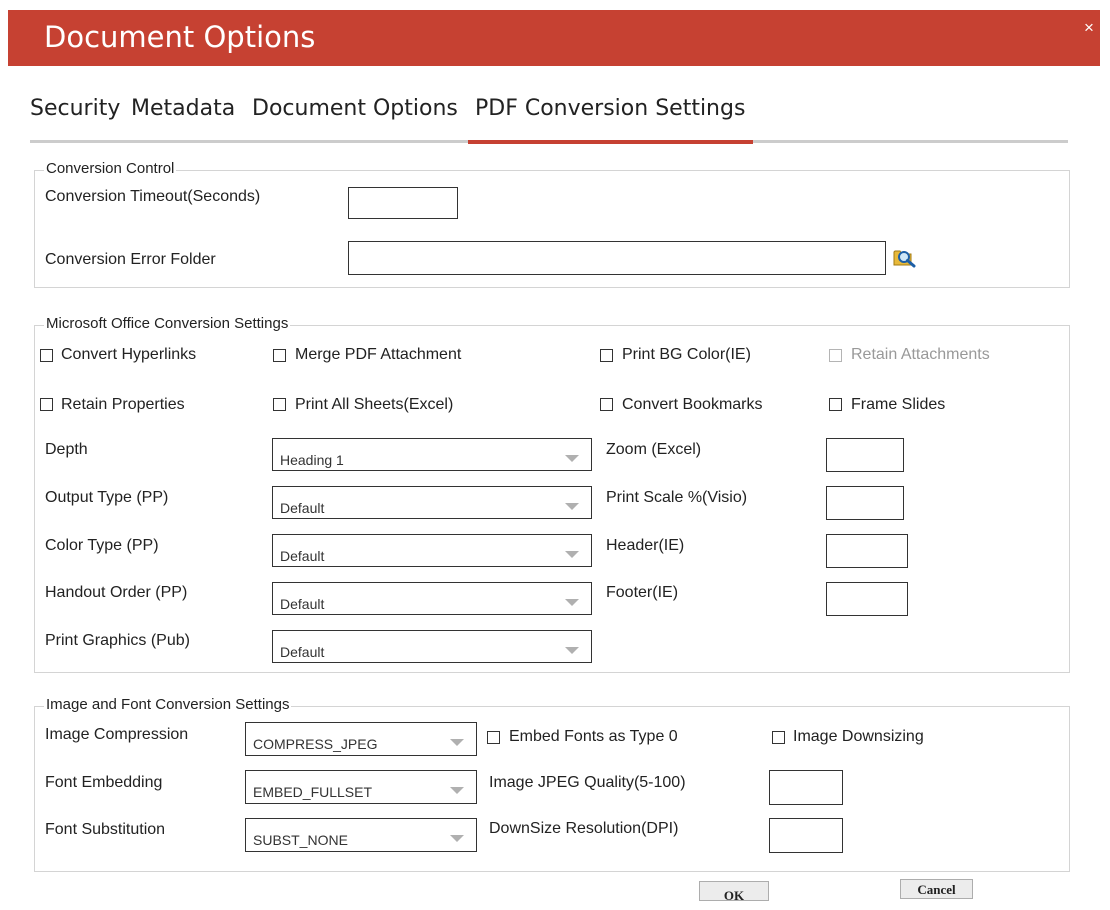  Describe the element at coordinates (153, 196) in the screenshot. I see `conversion-timeout-label: Conversion Timeout(Seconds)` at that location.